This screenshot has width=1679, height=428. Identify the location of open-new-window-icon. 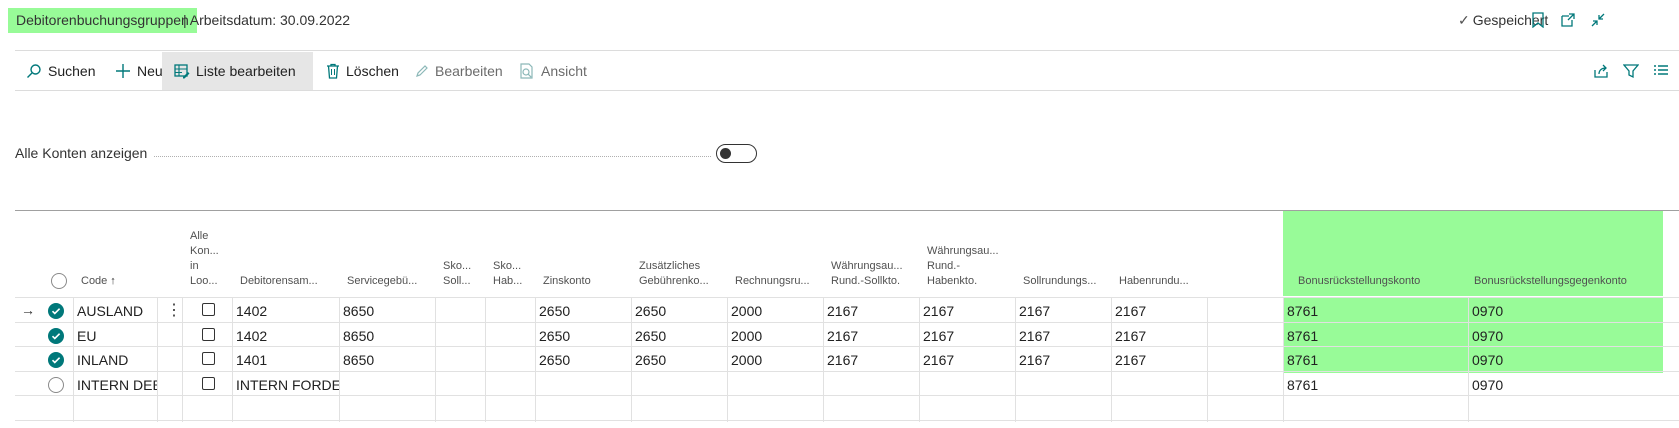
(1568, 20).